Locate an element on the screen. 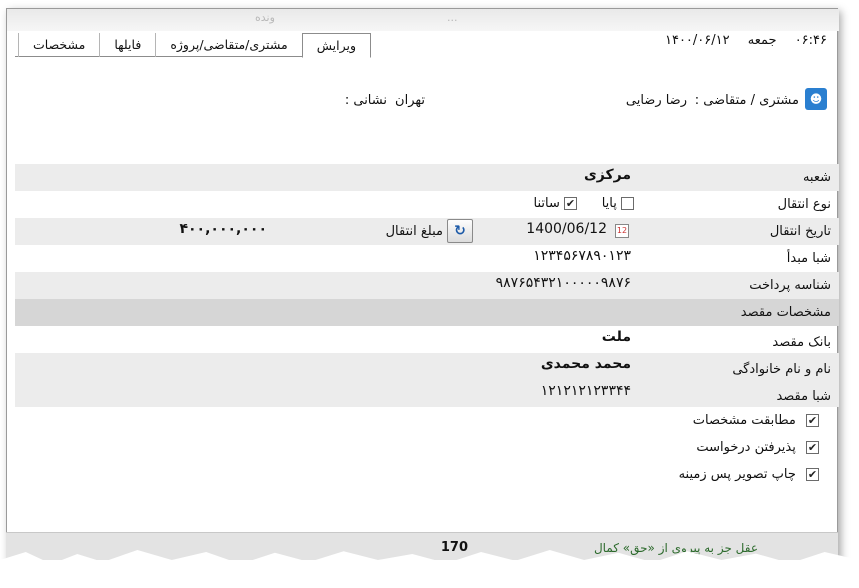 This screenshot has width=859, height=588. tab-bar: ویرایش مشتری/متقاضی/پروژه فایلها مشخصات is located at coordinates (193, 45).